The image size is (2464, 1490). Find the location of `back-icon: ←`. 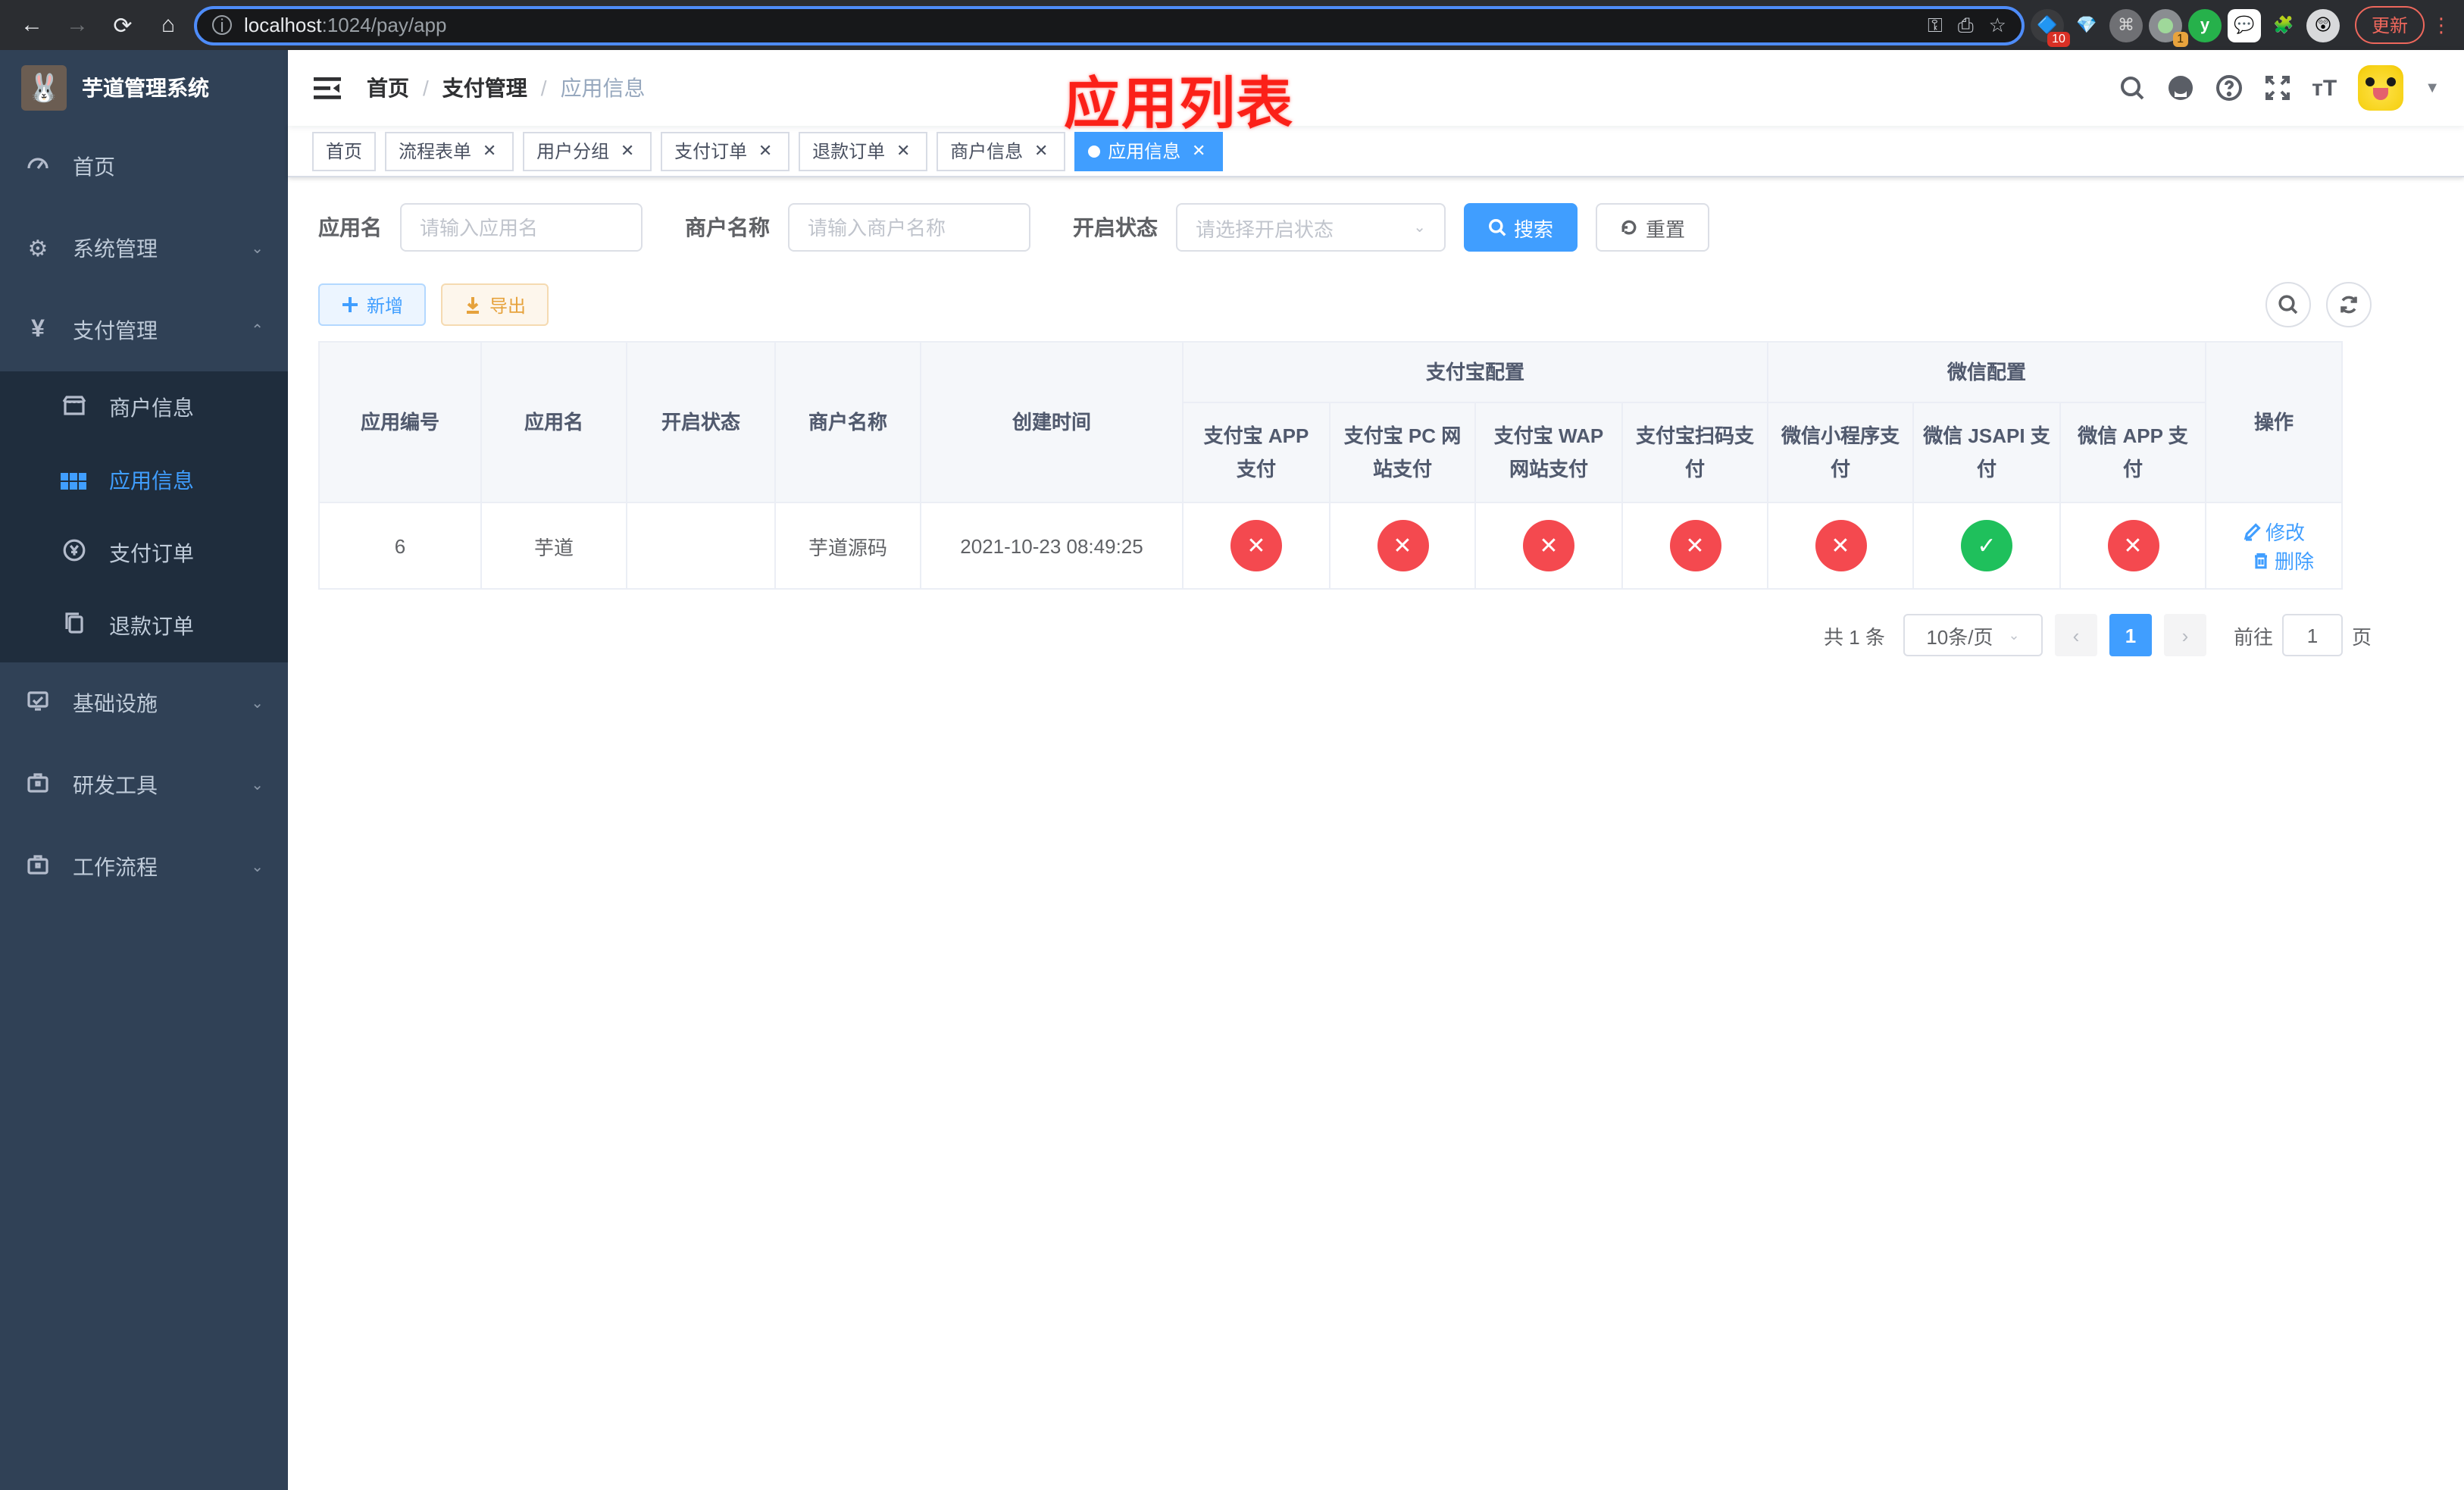

back-icon: ← is located at coordinates (32, 25).